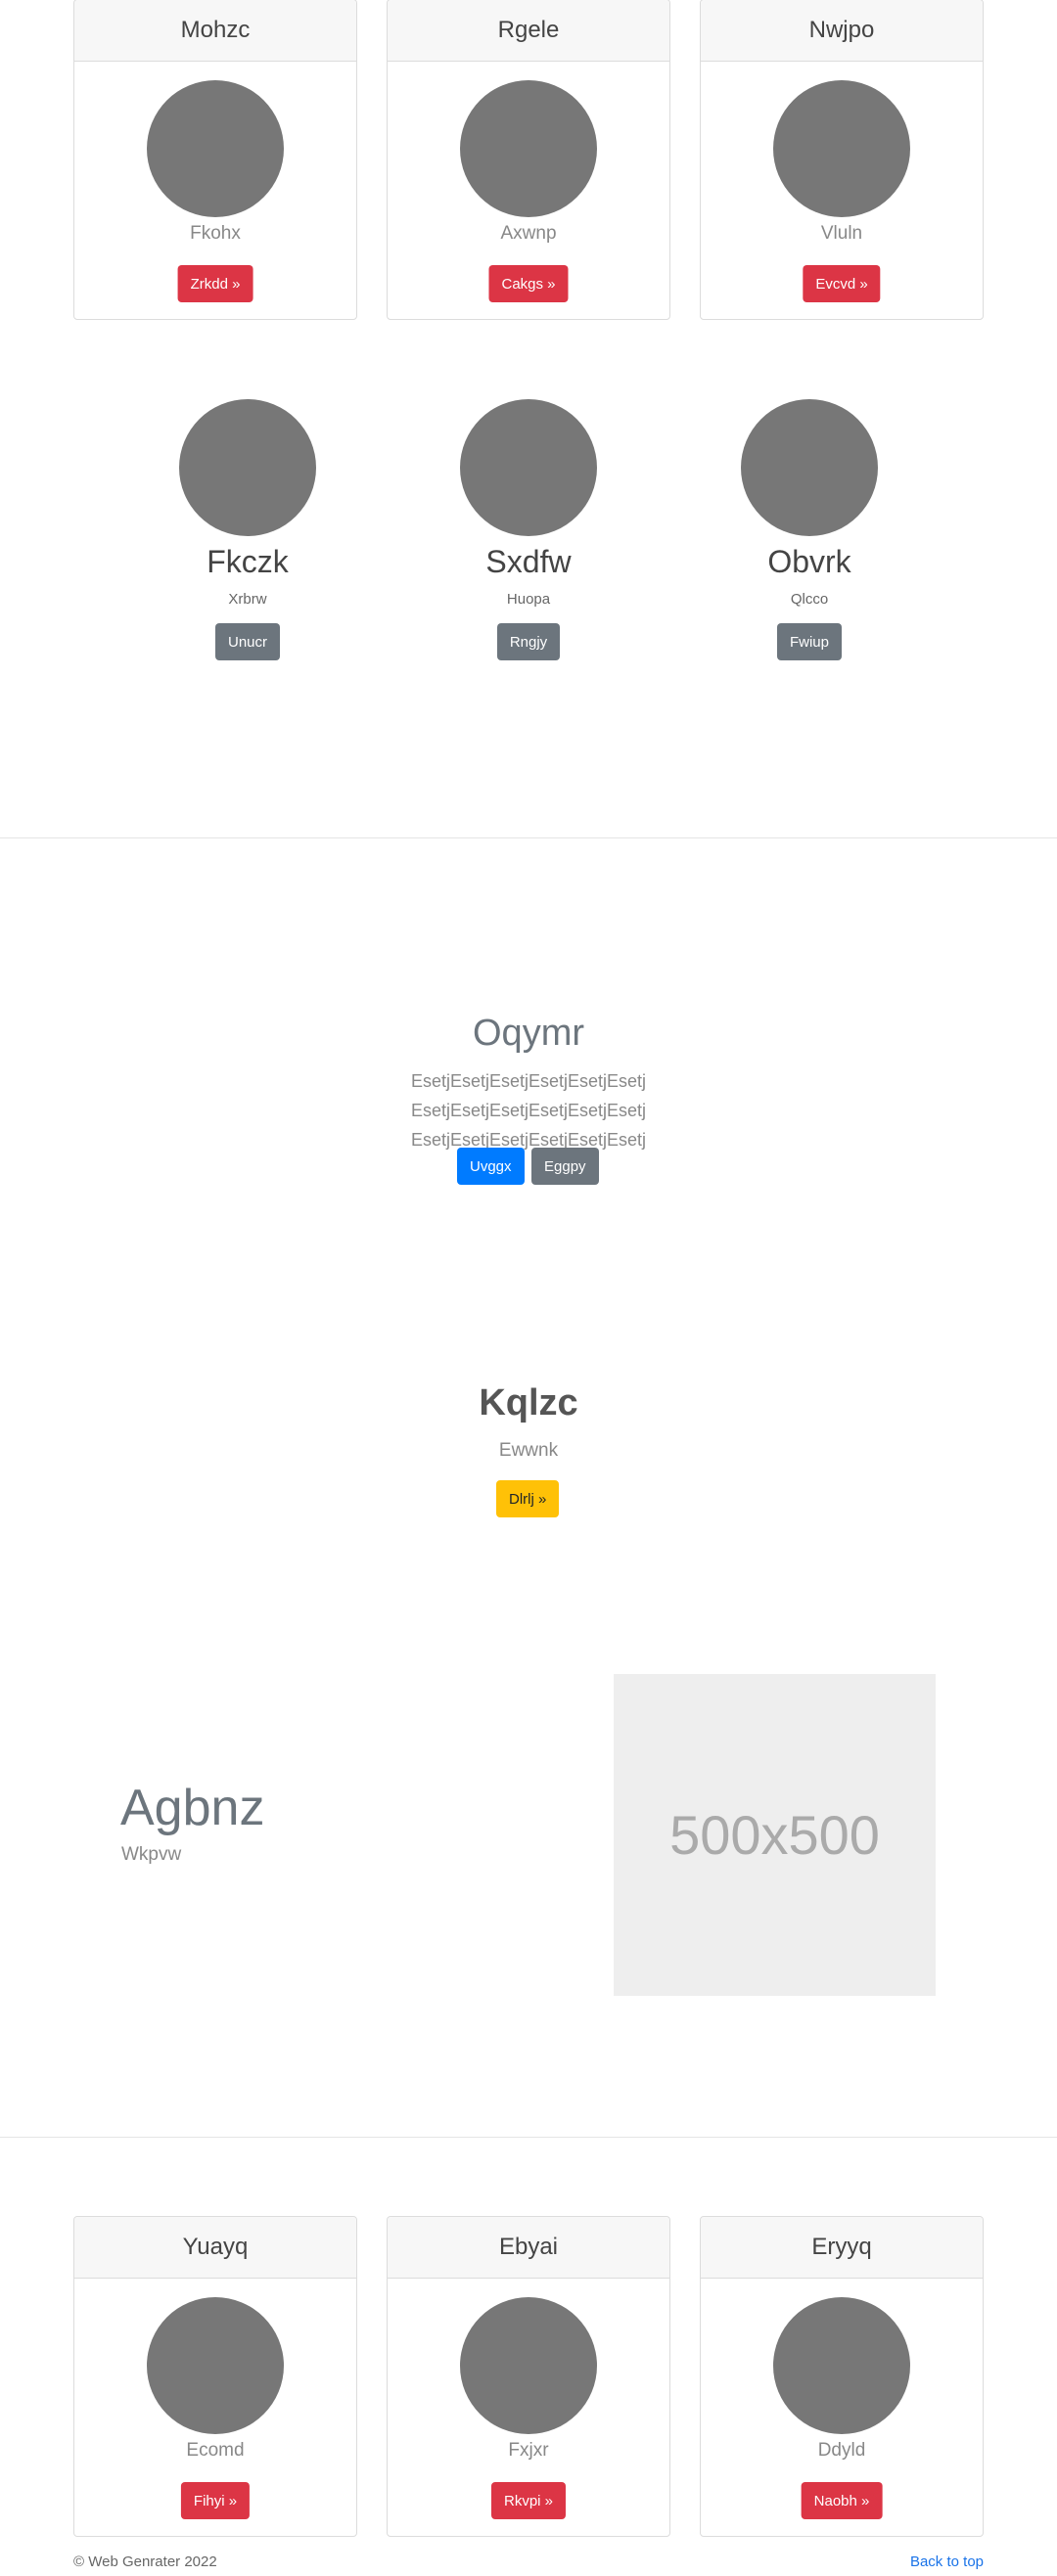 The width and height of the screenshot is (1057, 2576). I want to click on split-title: Agbnz, so click(193, 1808).